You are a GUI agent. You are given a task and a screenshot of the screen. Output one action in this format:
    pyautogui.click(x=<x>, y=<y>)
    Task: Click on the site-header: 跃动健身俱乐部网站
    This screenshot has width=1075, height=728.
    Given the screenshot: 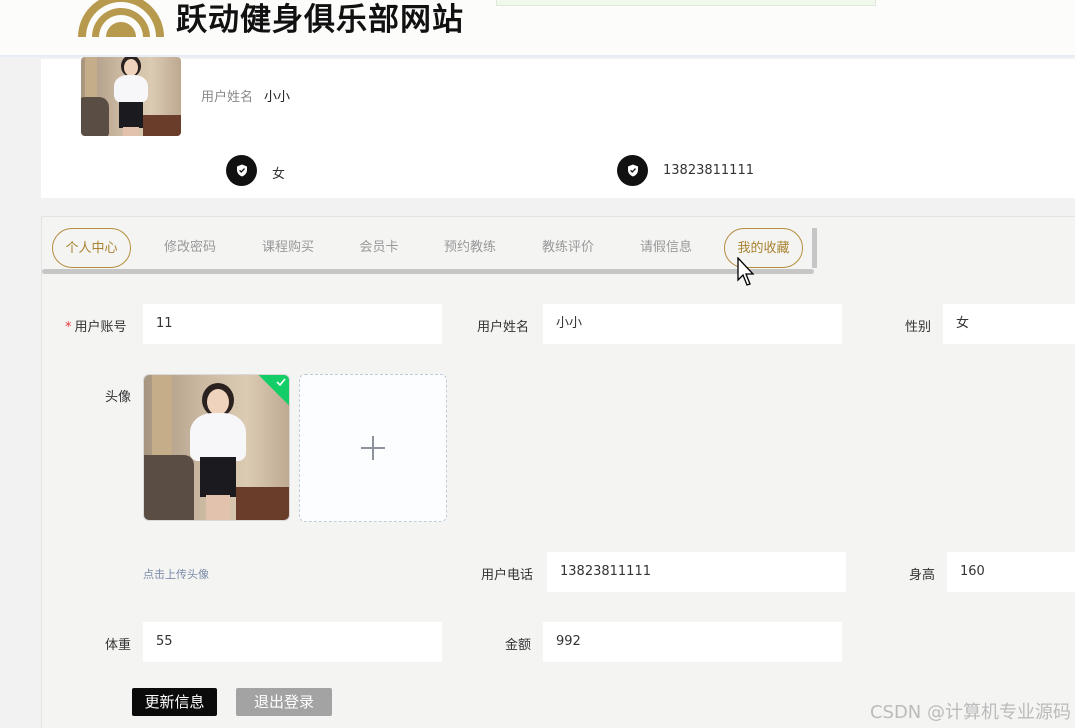 What is the action you would take?
    pyautogui.click(x=537, y=28)
    